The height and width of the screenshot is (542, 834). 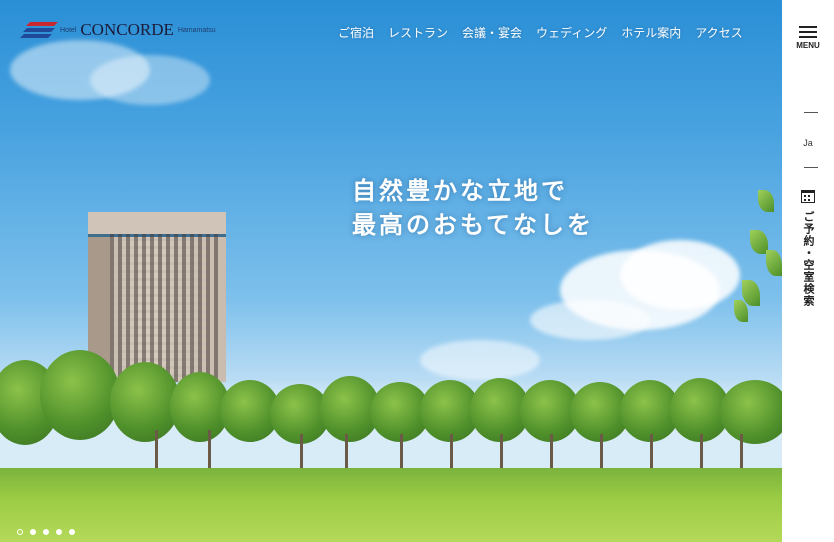 I want to click on headline-line-2: 最高のおもてなしを, so click(x=473, y=224).